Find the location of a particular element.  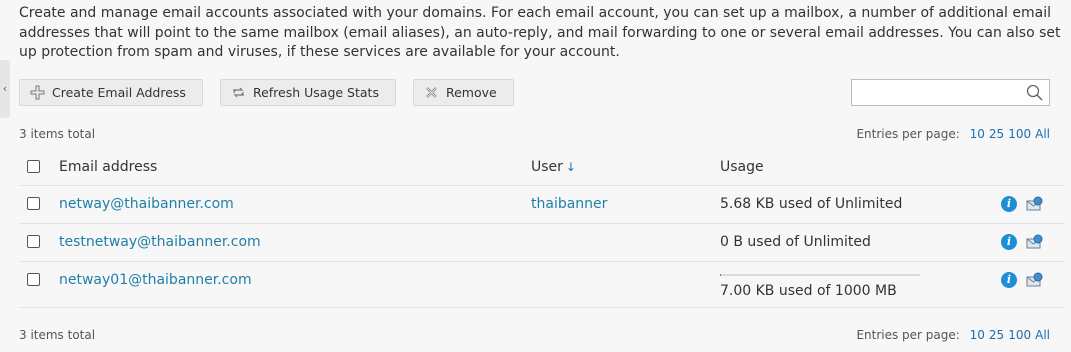

search-icon is located at coordinates (1034, 92).